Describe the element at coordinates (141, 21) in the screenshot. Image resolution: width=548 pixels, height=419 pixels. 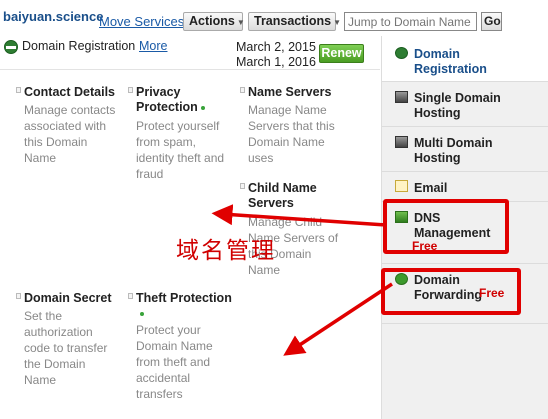
I see `move-services-link: Move Services` at that location.